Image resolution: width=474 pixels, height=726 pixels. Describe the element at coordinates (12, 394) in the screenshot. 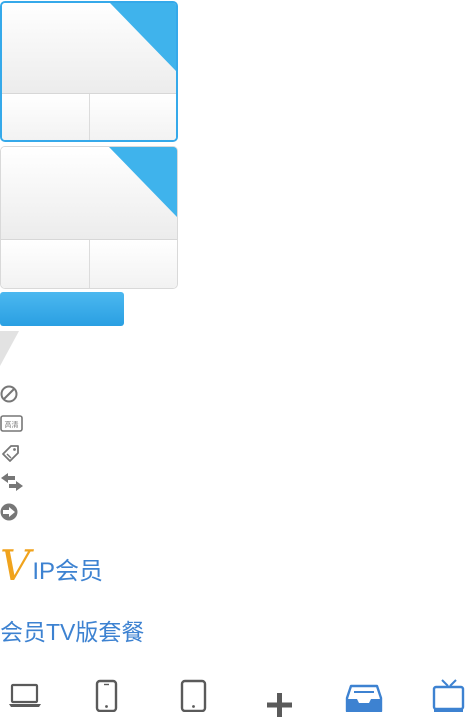

I see `ban-icon` at that location.